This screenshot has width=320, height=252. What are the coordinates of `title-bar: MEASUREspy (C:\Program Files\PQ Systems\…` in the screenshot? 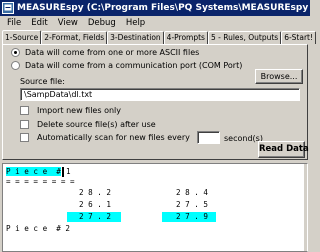 It's located at (155, 8).